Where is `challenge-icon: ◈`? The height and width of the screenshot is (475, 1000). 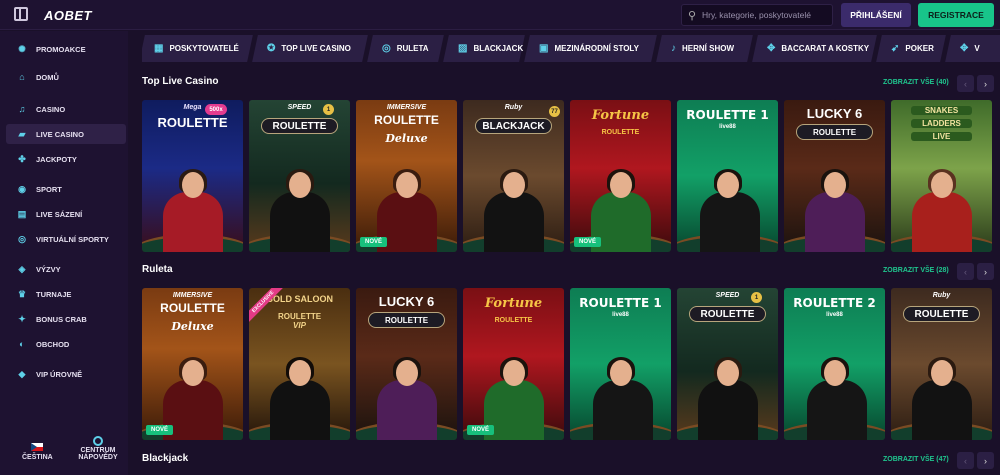 challenge-icon: ◈ is located at coordinates (22, 268).